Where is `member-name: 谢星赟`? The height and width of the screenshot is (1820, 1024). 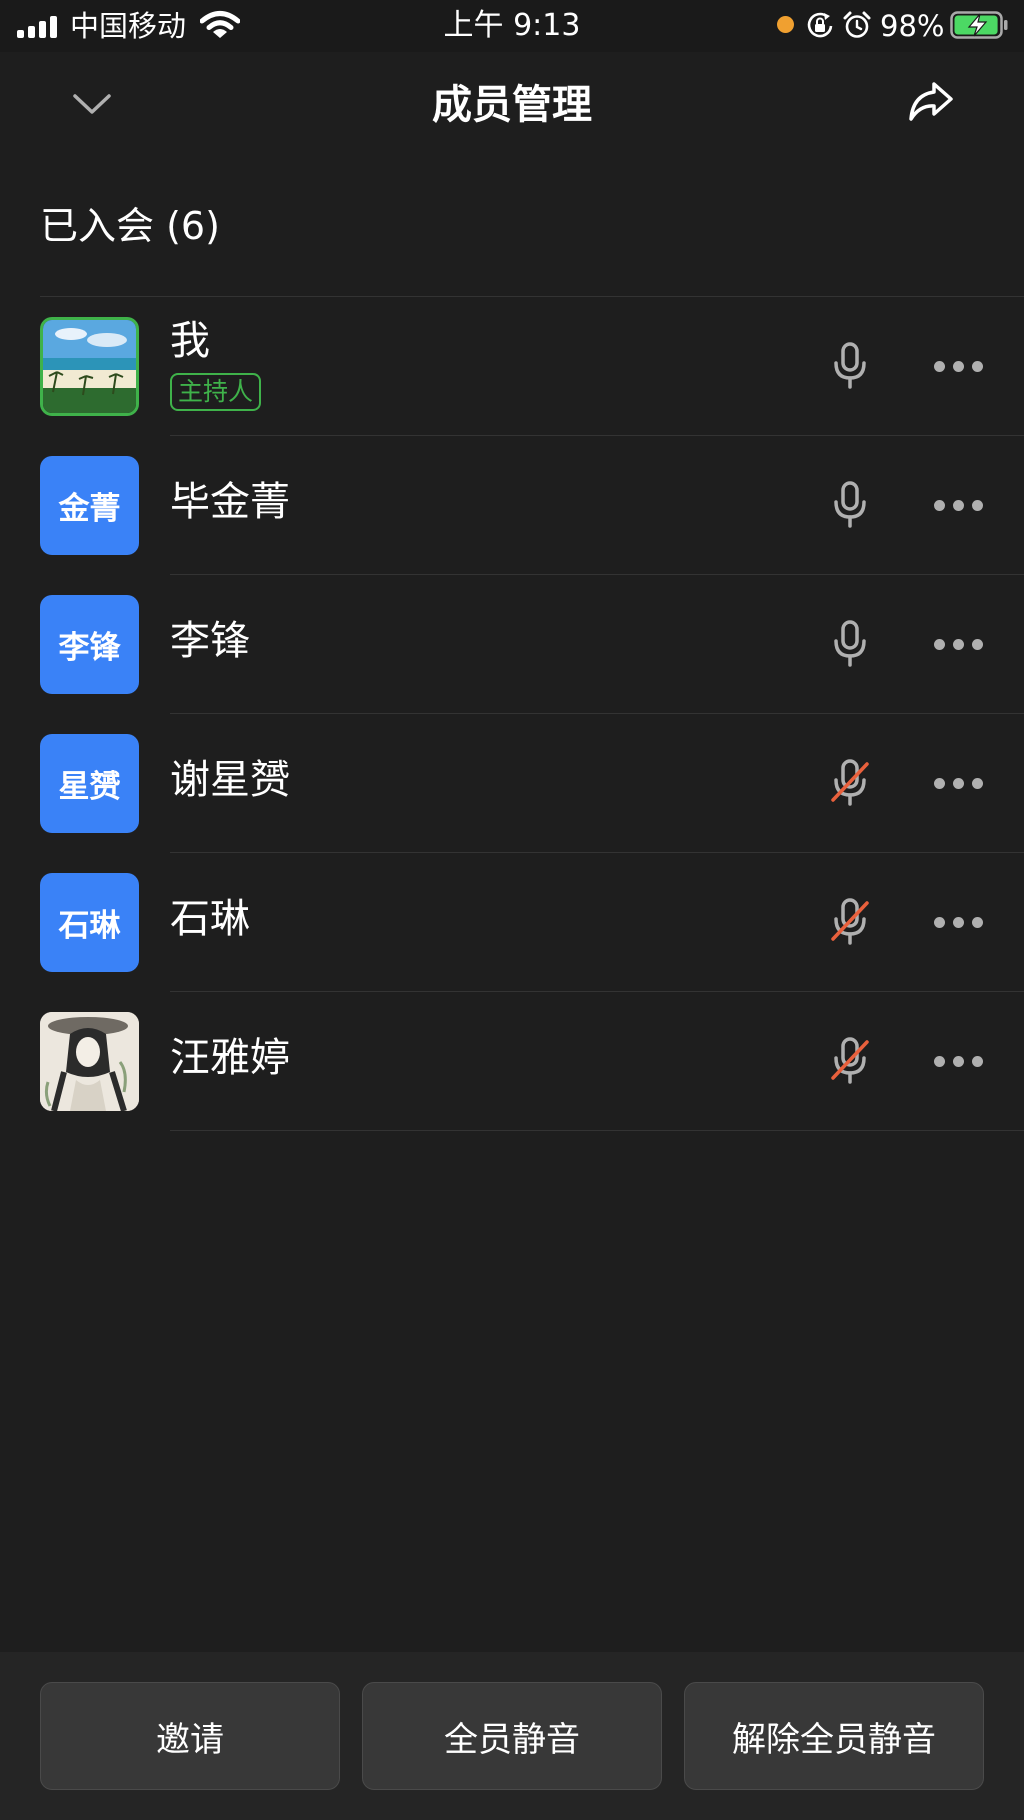
member-name: 谢星赟 is located at coordinates (230, 780).